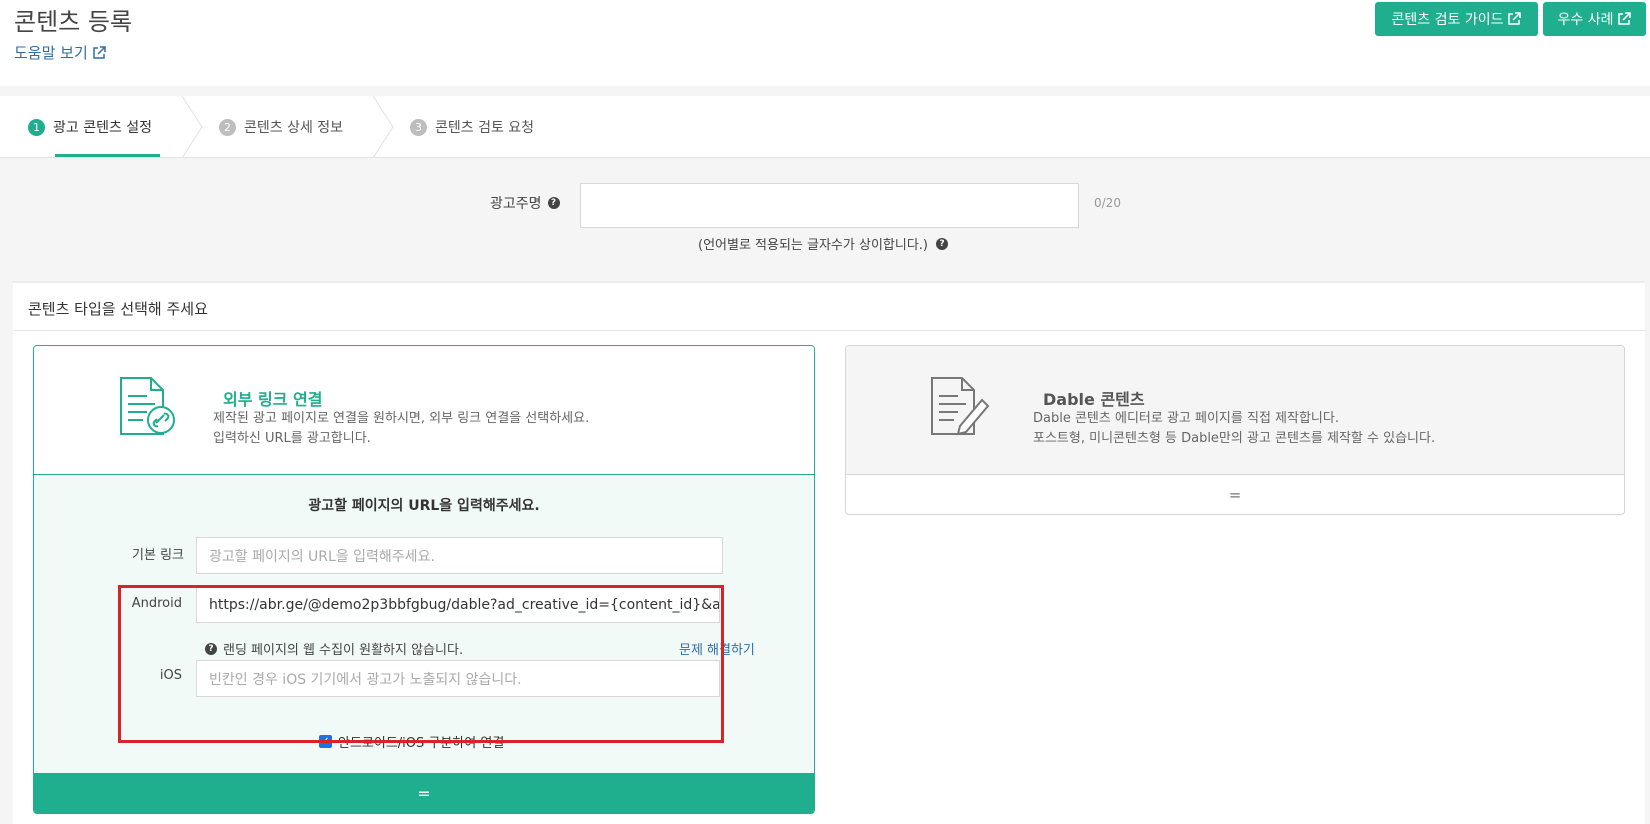 The height and width of the screenshot is (824, 1650). What do you see at coordinates (107, 155) in the screenshot?
I see `active-step-indicator` at bounding box center [107, 155].